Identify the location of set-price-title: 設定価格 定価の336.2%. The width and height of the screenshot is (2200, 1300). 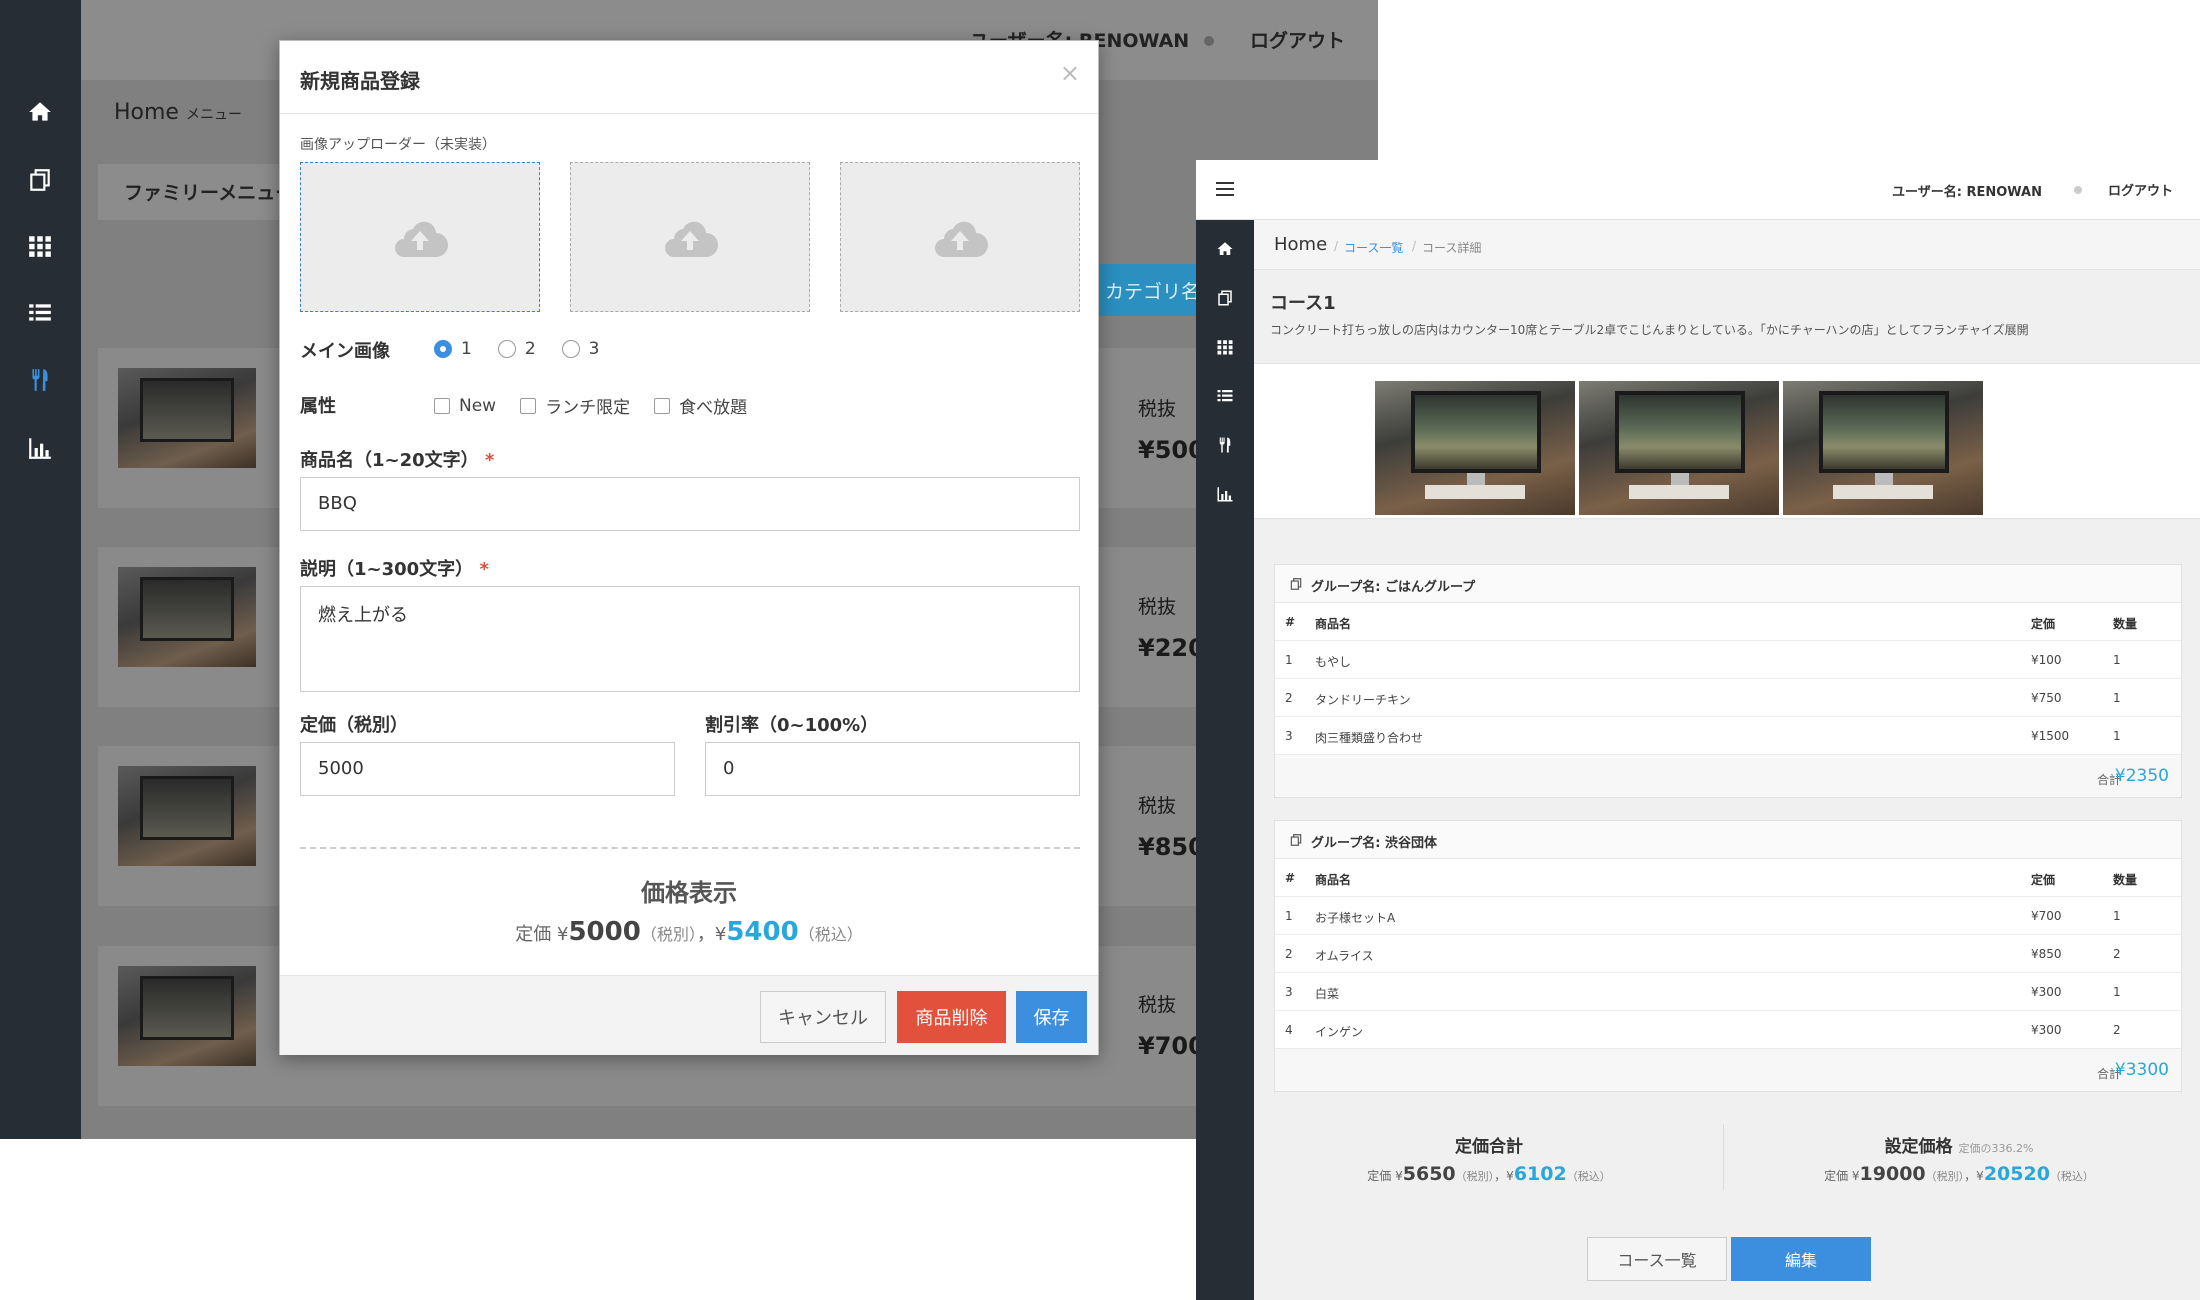
(1959, 1147).